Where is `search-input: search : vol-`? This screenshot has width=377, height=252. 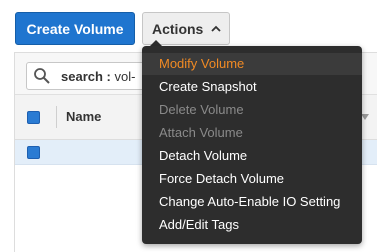 search-input: search : vol- is located at coordinates (91, 76).